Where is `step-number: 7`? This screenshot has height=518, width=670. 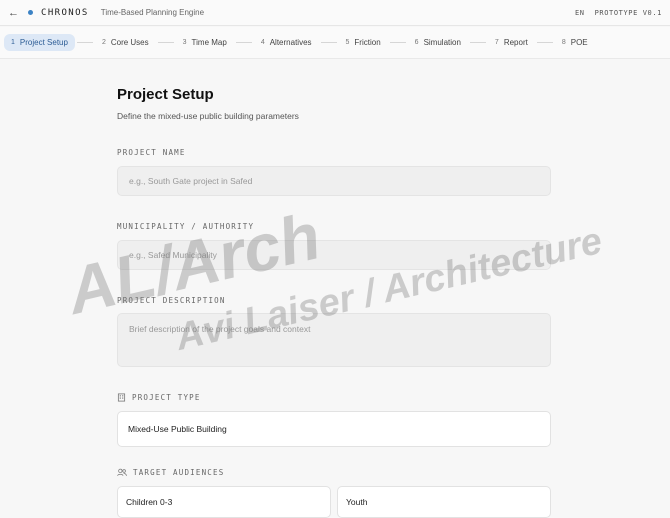 step-number: 7 is located at coordinates (496, 42).